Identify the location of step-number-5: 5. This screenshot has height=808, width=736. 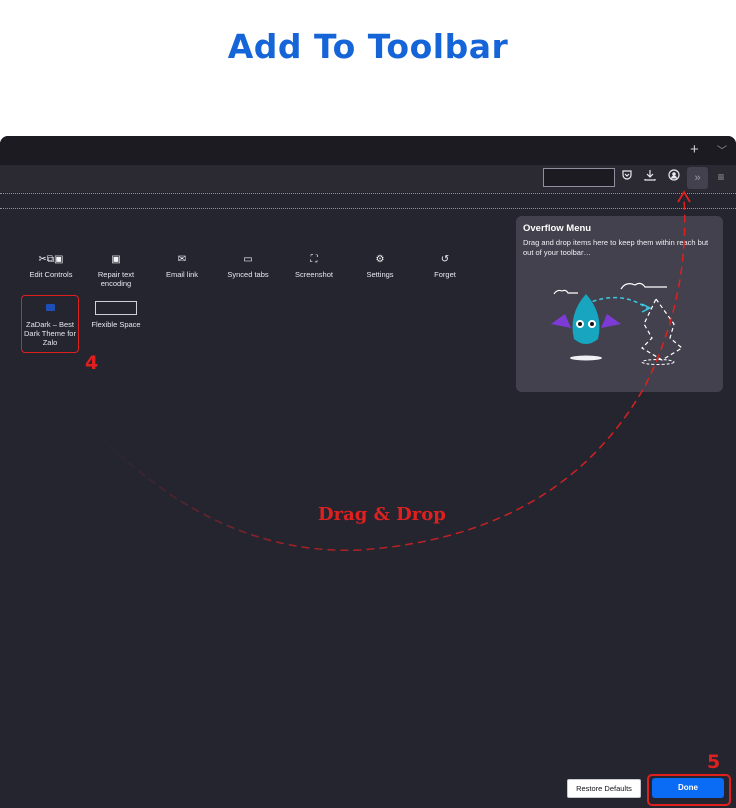
(714, 762).